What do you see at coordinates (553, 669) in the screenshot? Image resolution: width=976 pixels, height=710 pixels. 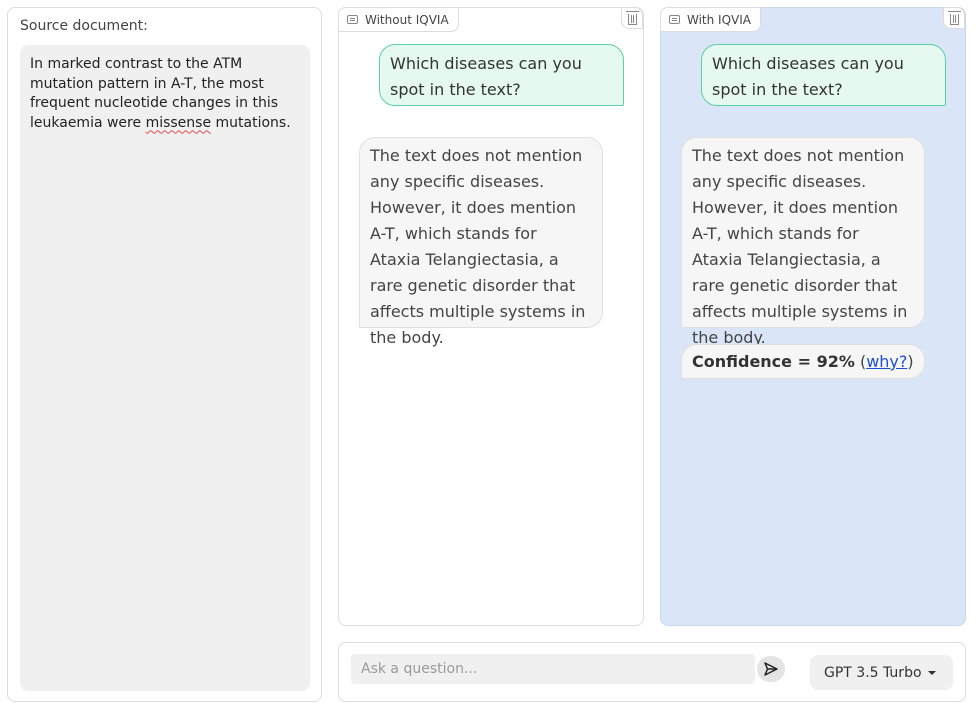 I see `question-input` at bounding box center [553, 669].